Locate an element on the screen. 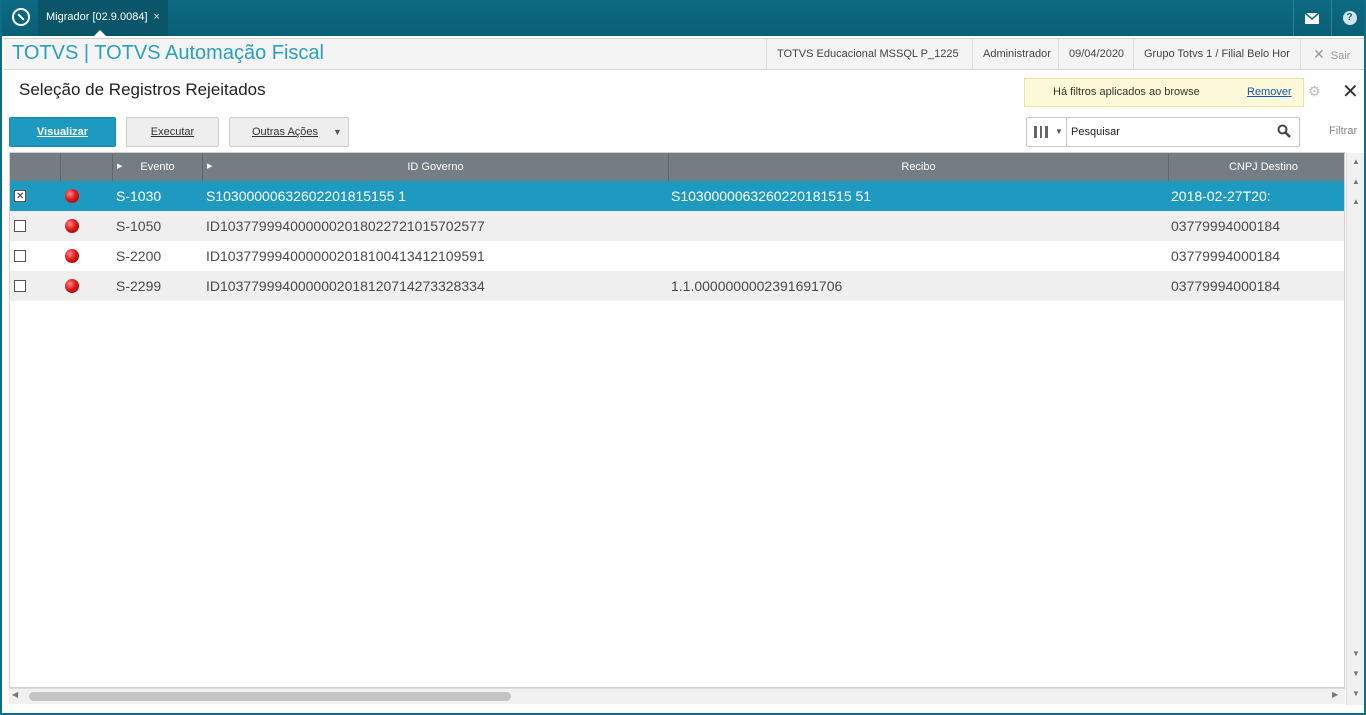 This screenshot has width=1366, height=715. cell-recibo: S1030000063260220181515 51 is located at coordinates (771, 196).